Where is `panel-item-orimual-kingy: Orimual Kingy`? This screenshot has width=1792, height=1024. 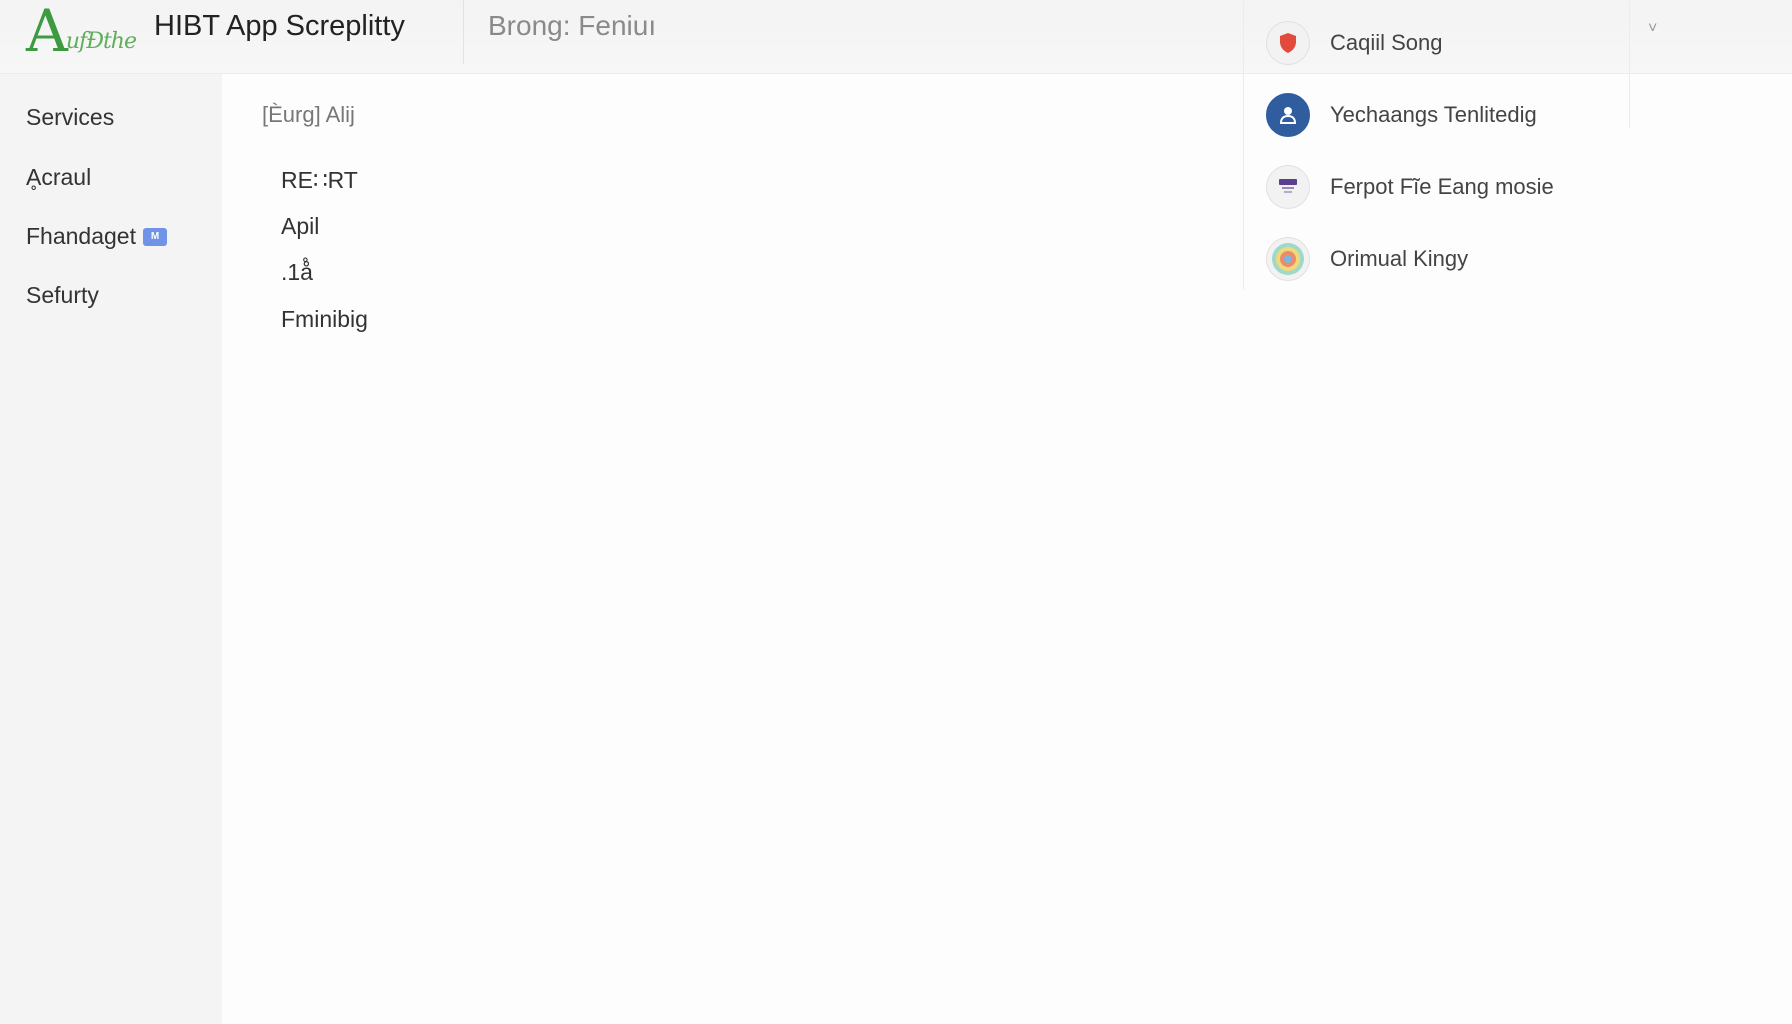
panel-item-orimual-kingy: Orimual Kingy is located at coordinates (1367, 259).